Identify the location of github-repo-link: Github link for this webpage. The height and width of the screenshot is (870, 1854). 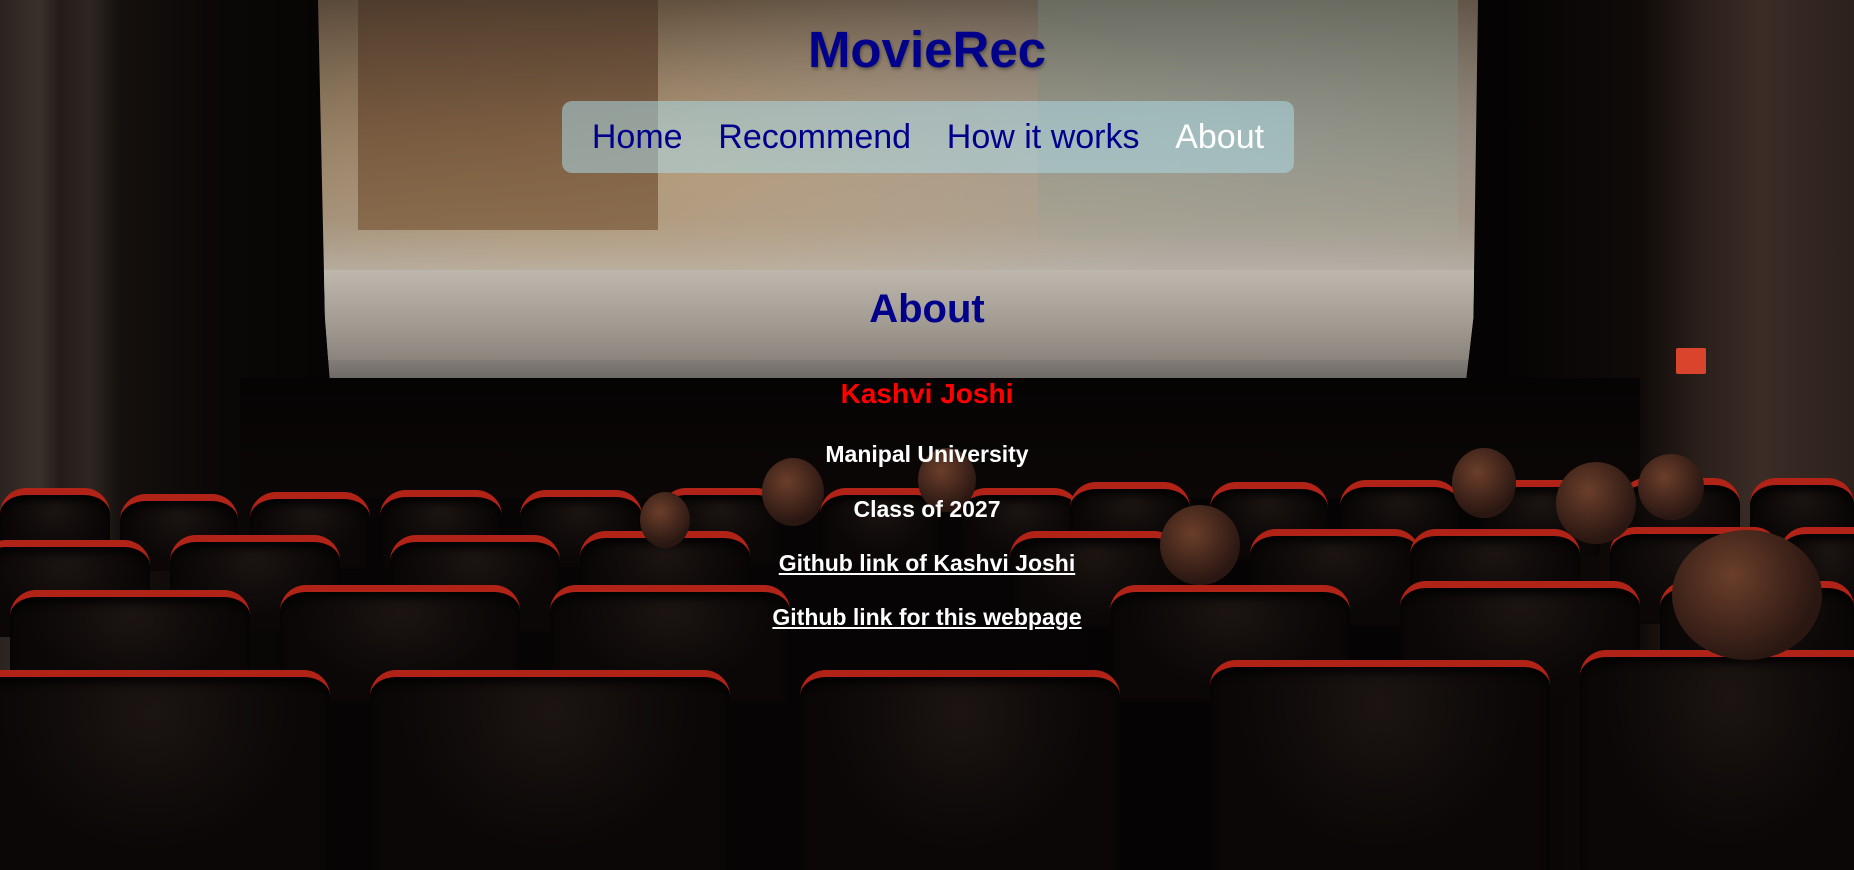
(926, 617).